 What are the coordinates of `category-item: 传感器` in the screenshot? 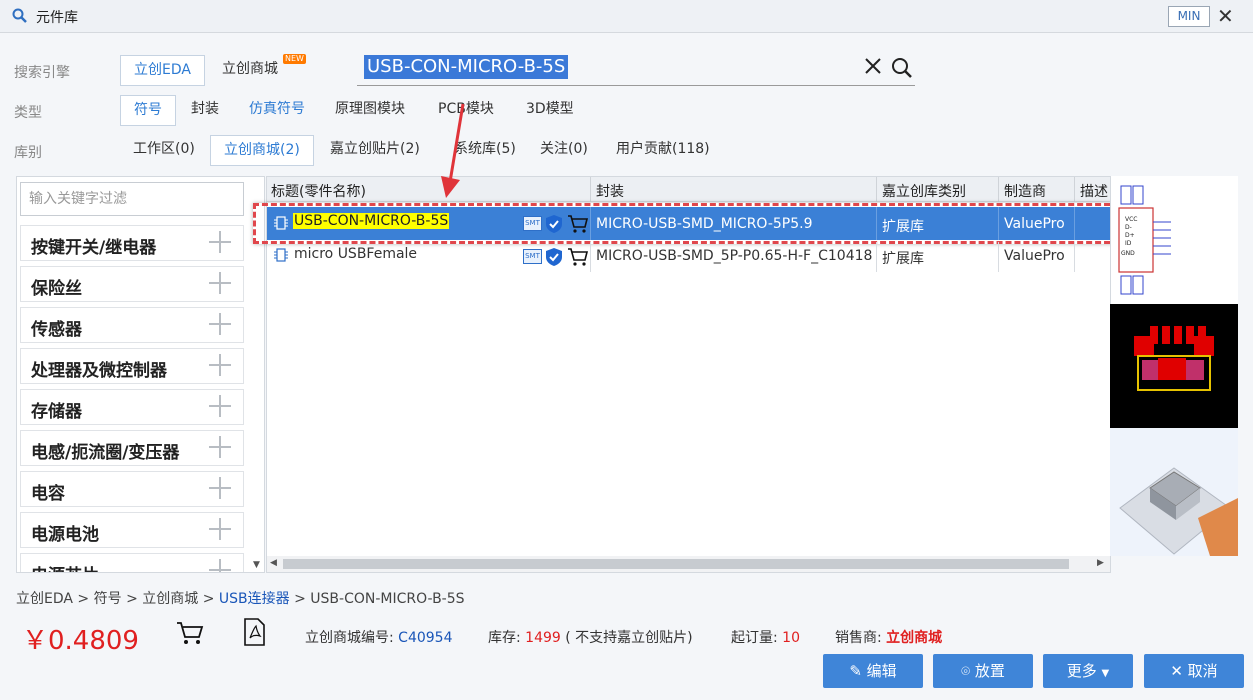 It's located at (132, 325).